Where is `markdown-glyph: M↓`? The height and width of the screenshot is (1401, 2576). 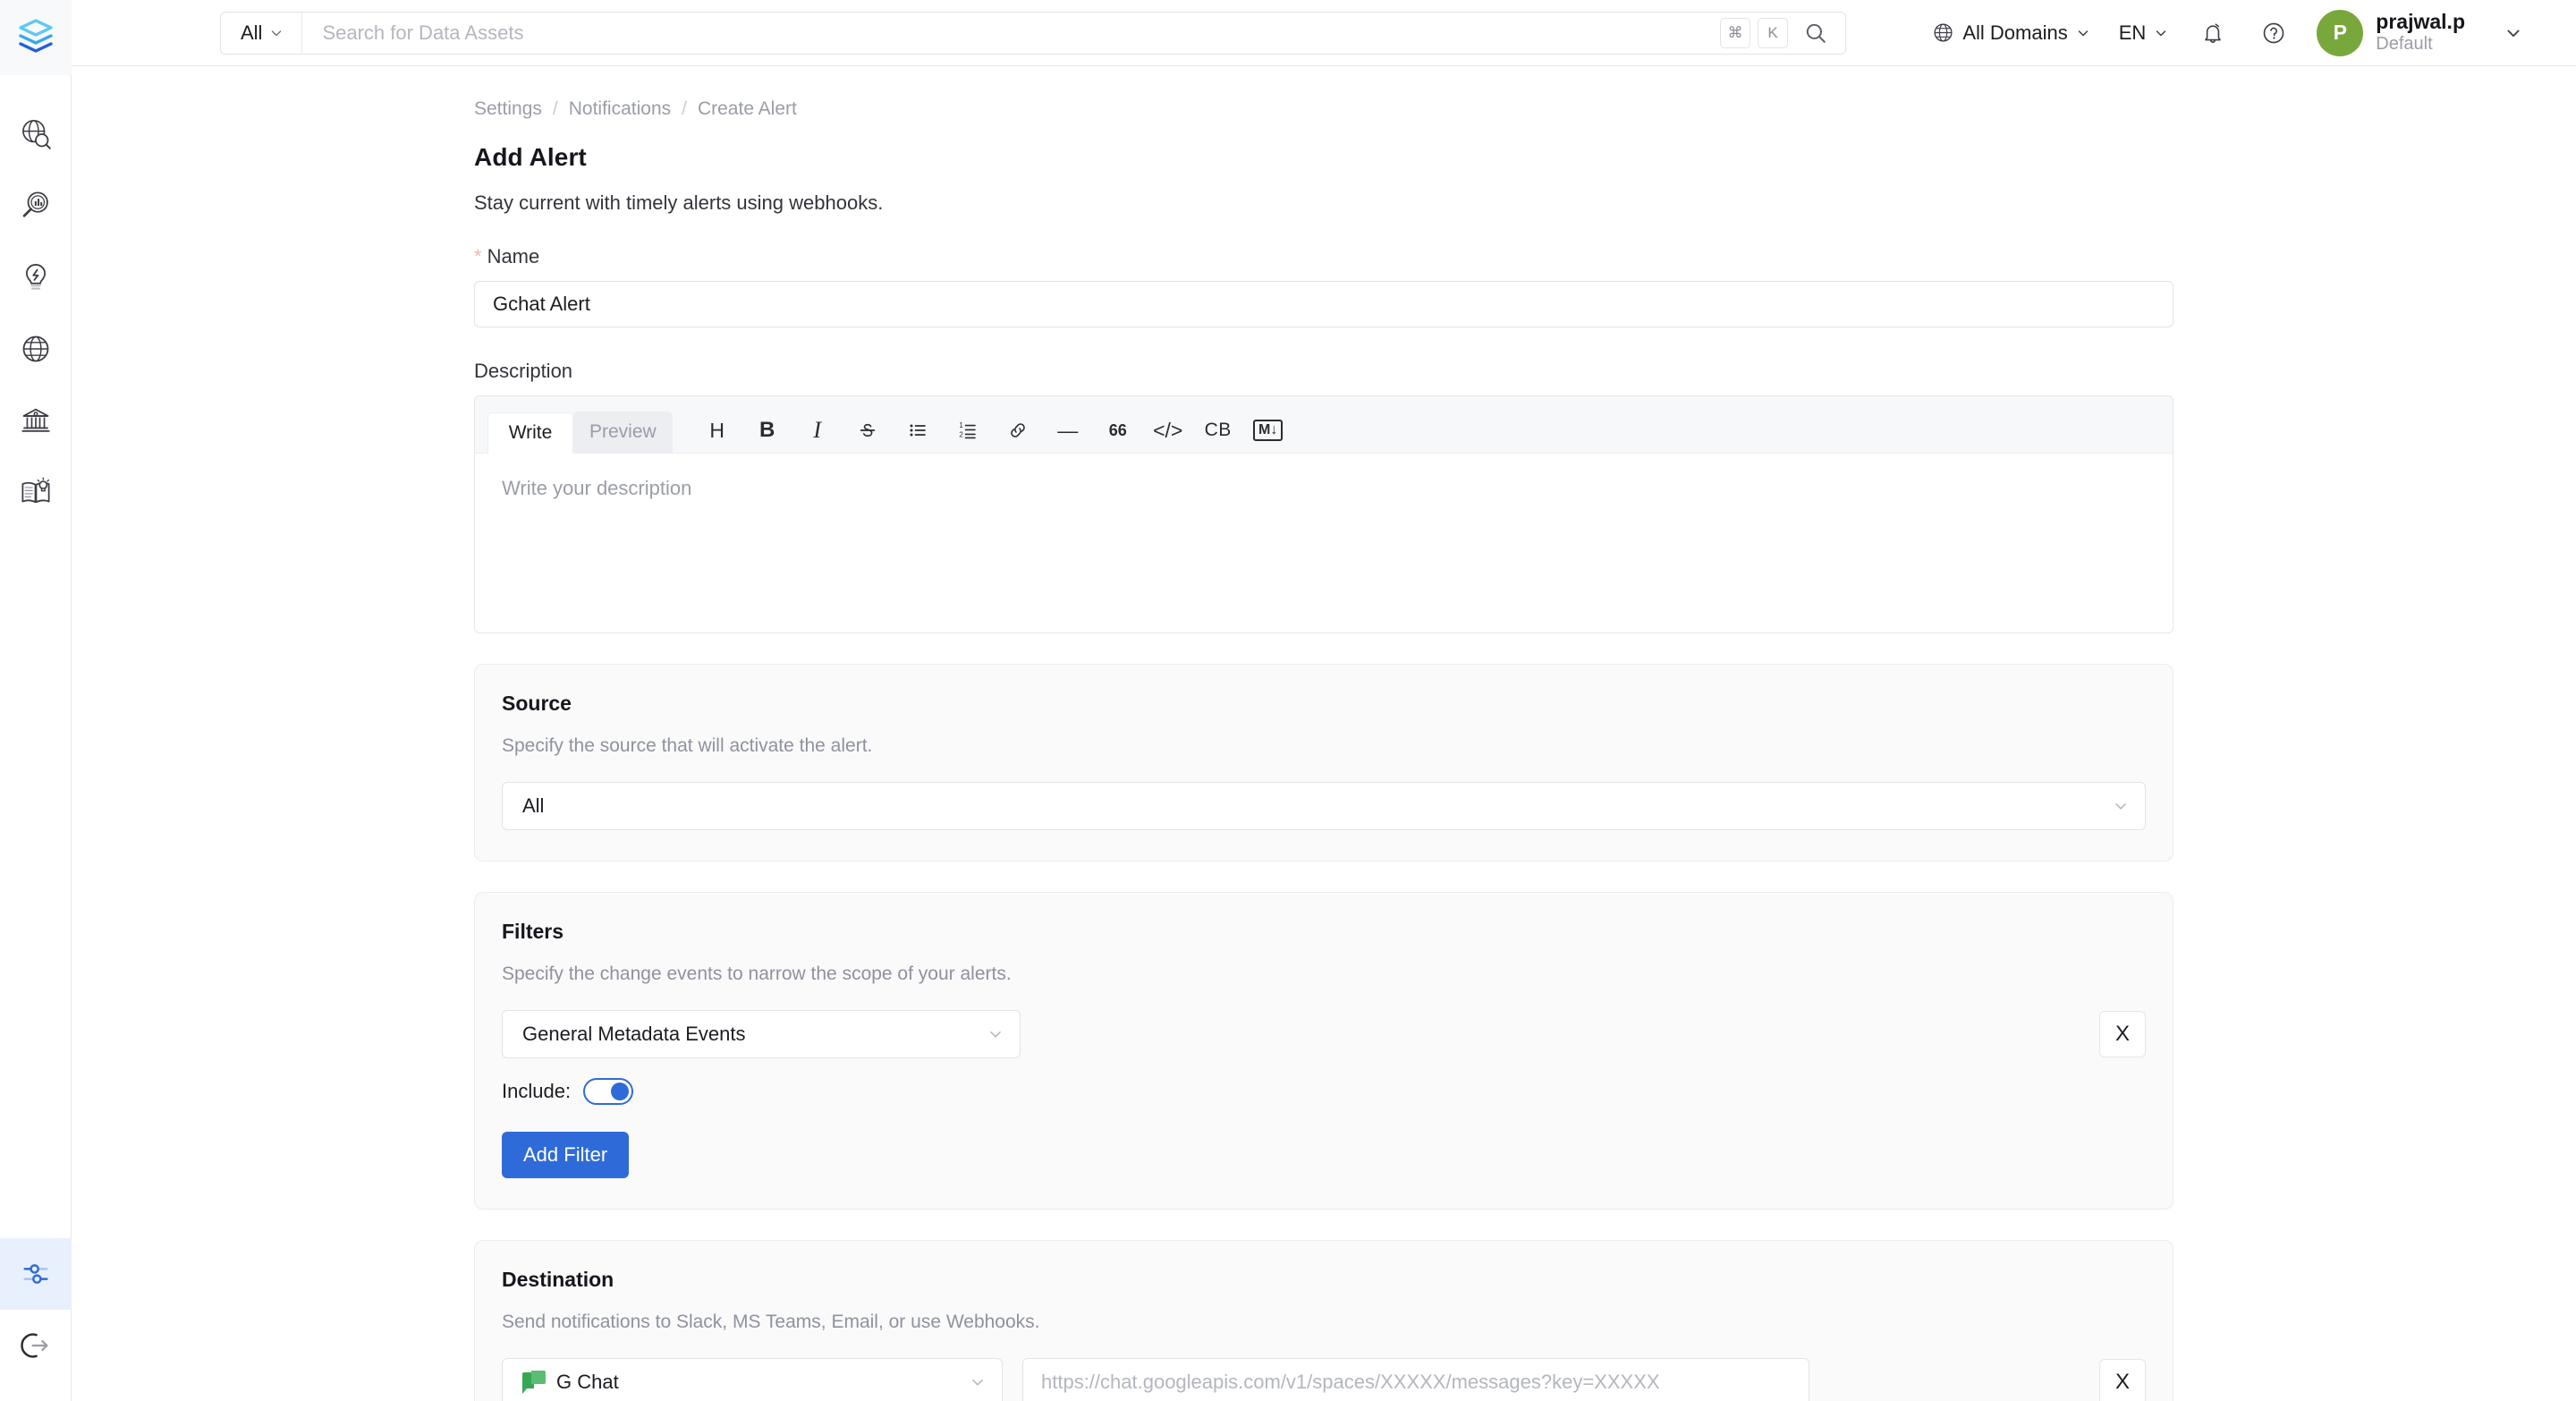
markdown-glyph: M↓ is located at coordinates (1268, 430).